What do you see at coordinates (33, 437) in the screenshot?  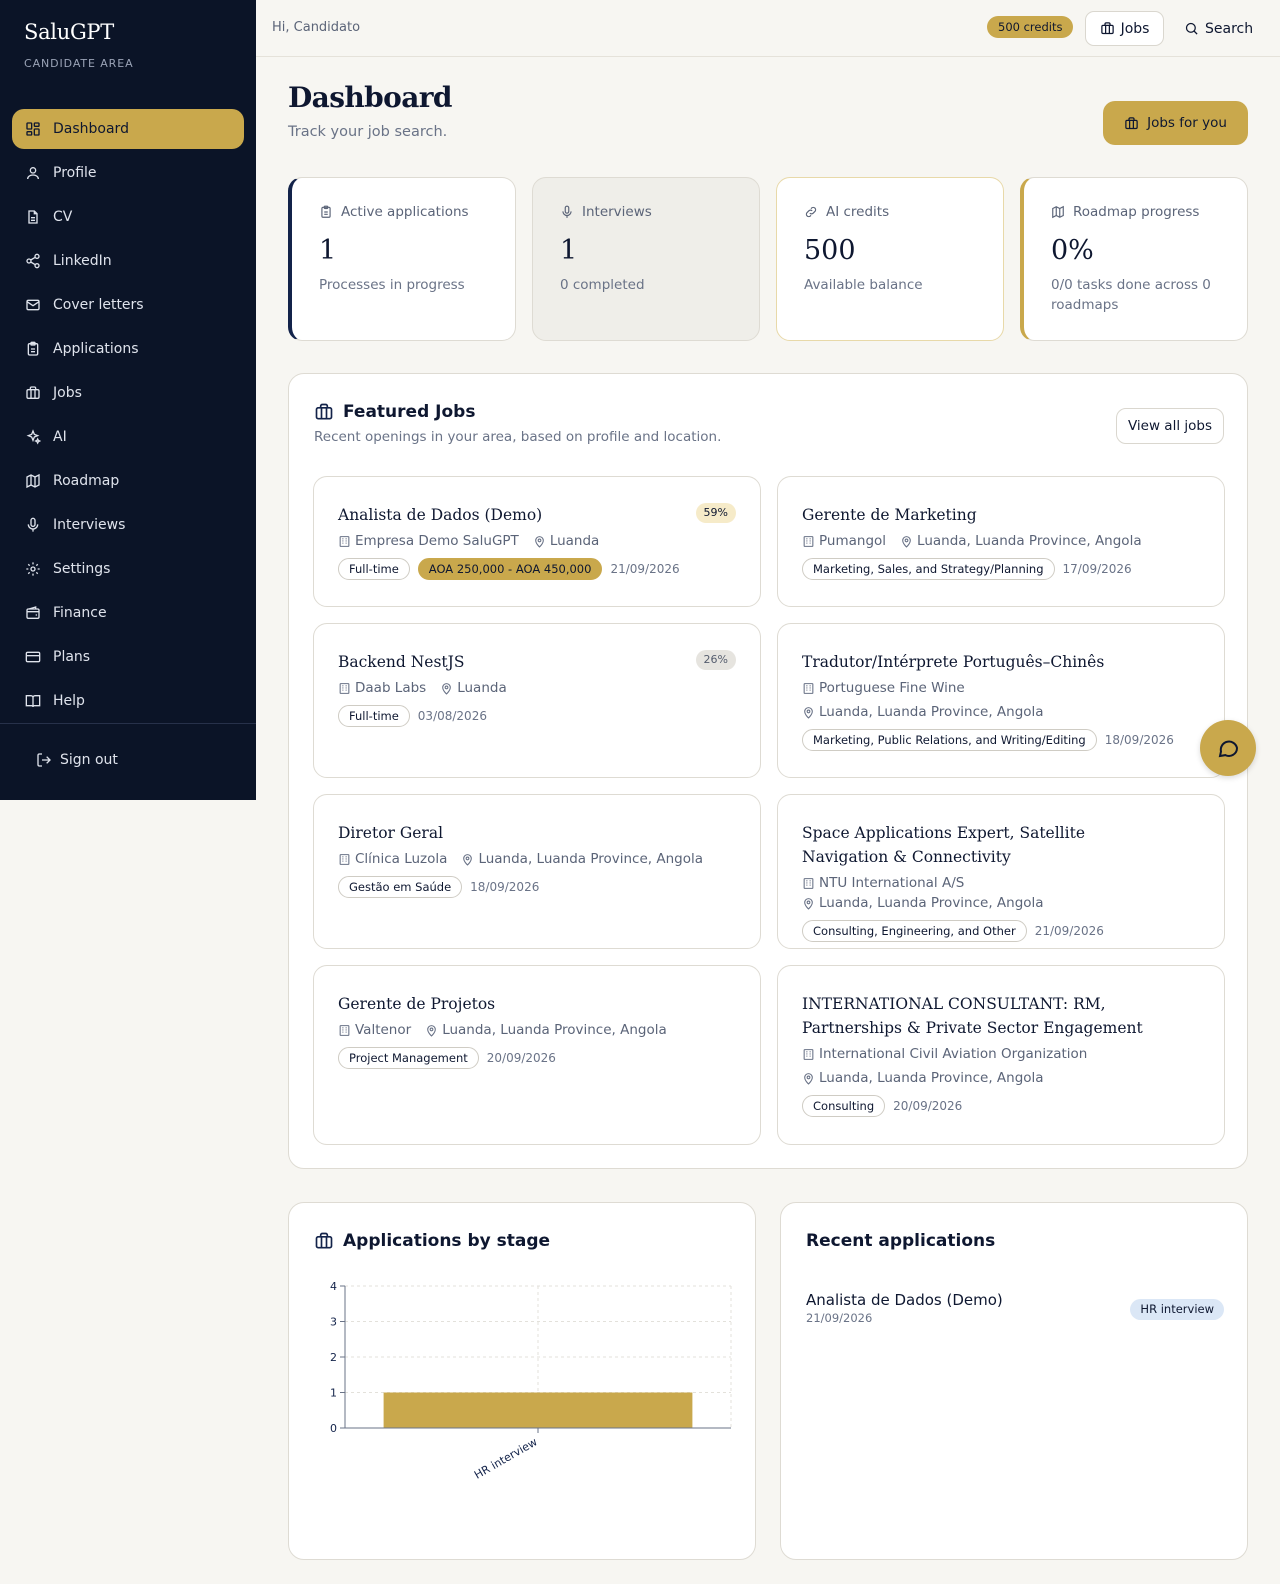 I see `sparkles-icon` at bounding box center [33, 437].